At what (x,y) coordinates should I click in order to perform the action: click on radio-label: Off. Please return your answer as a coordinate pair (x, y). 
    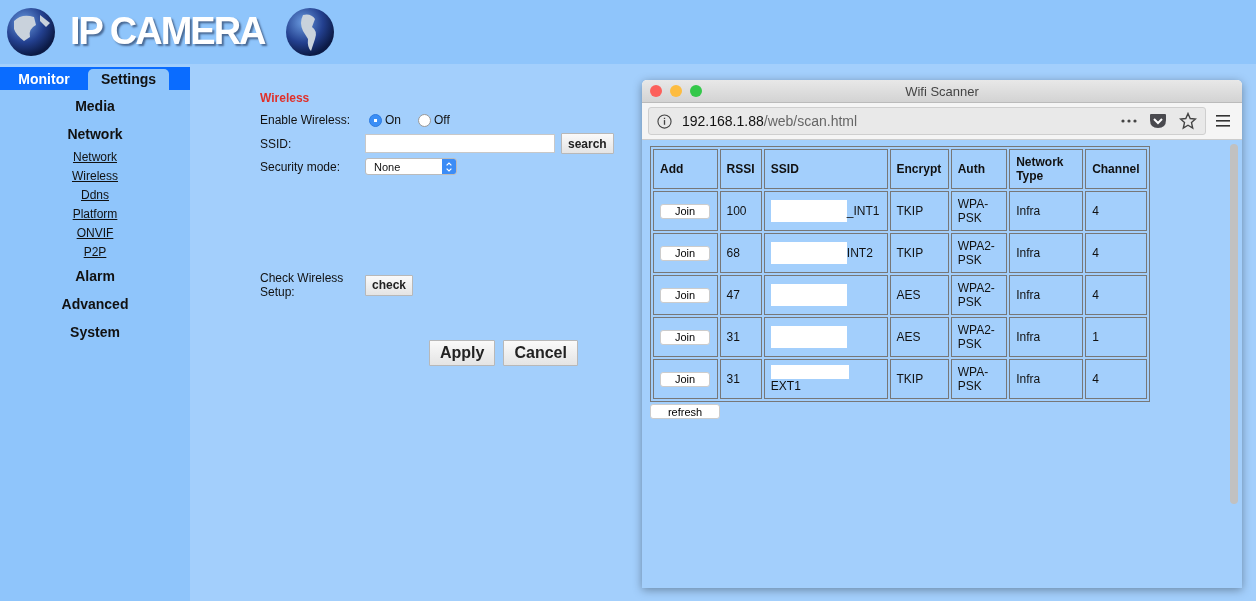
    Looking at the image, I should click on (442, 120).